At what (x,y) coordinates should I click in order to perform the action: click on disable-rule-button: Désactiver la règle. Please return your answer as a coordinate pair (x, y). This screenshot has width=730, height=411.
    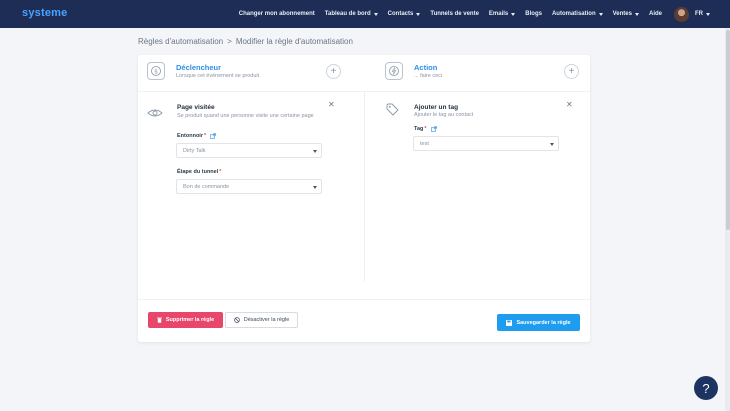
    Looking at the image, I should click on (261, 320).